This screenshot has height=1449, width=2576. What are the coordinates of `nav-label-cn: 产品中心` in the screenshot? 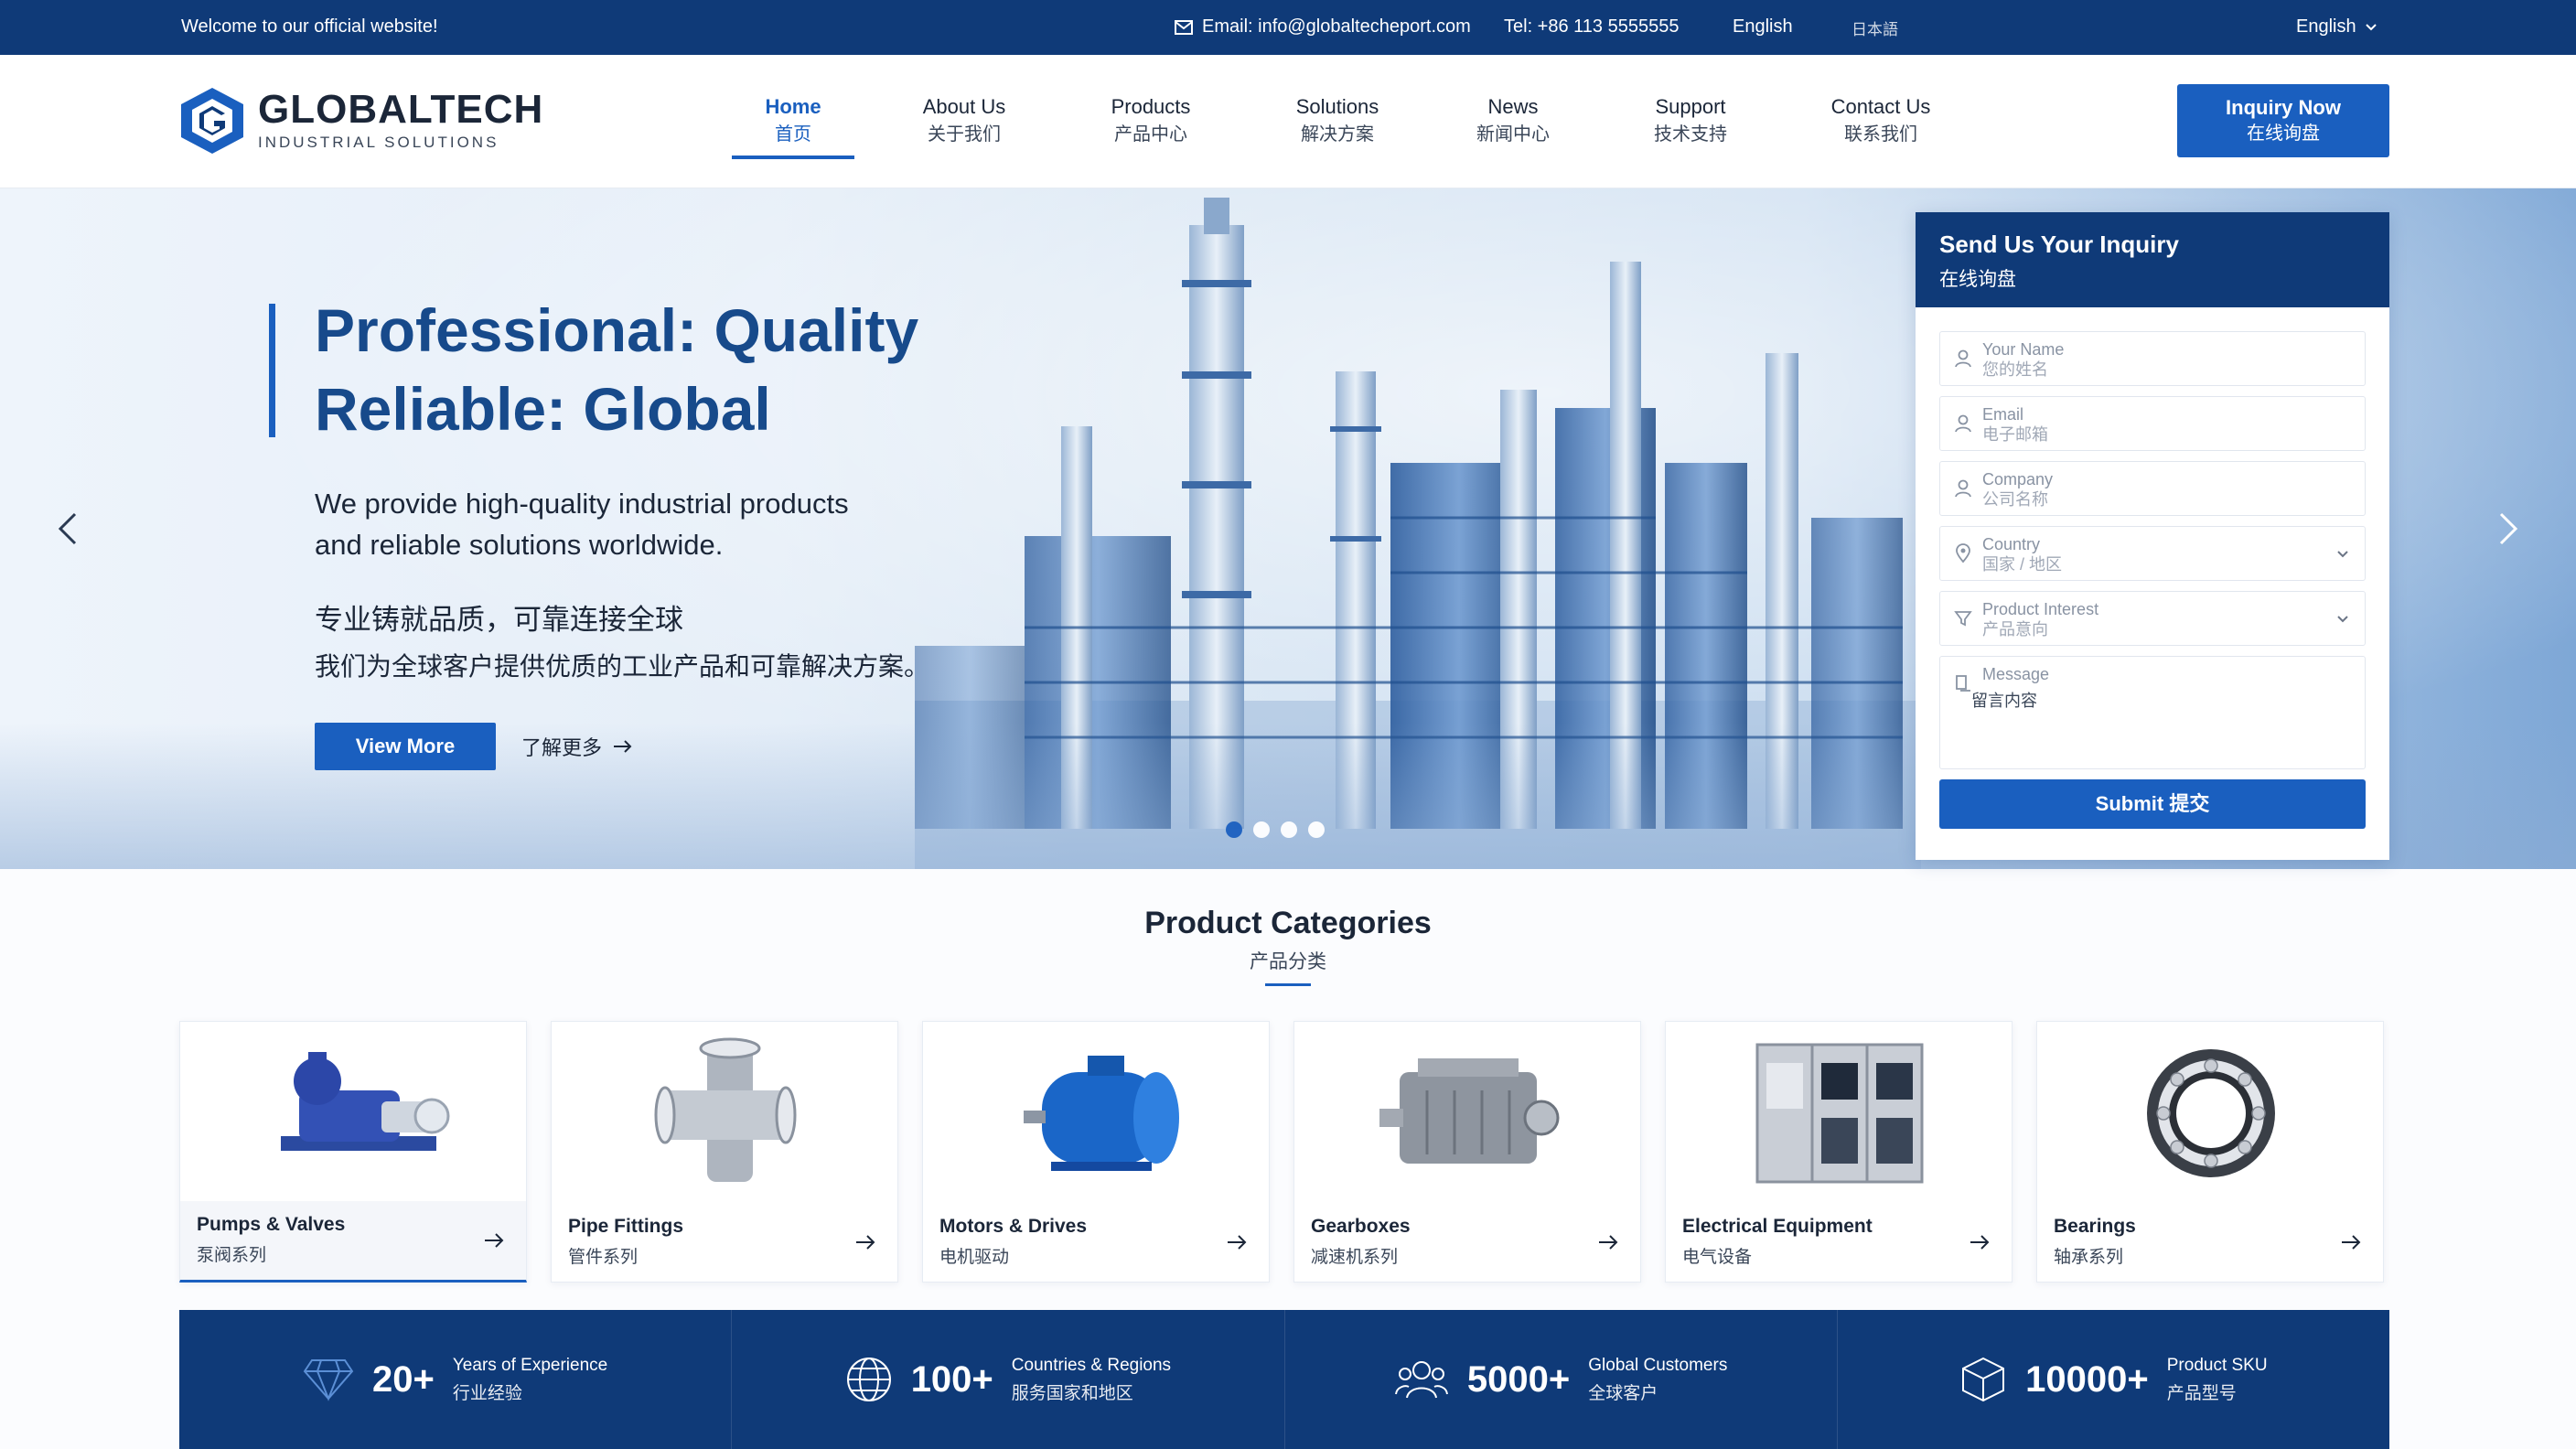 It's located at (1150, 135).